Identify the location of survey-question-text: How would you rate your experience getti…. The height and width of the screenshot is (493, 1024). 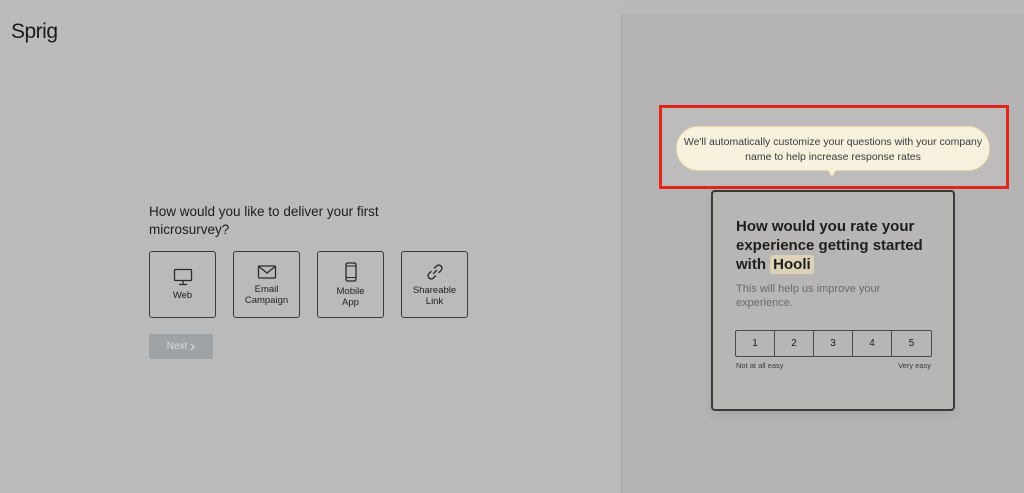
(829, 245).